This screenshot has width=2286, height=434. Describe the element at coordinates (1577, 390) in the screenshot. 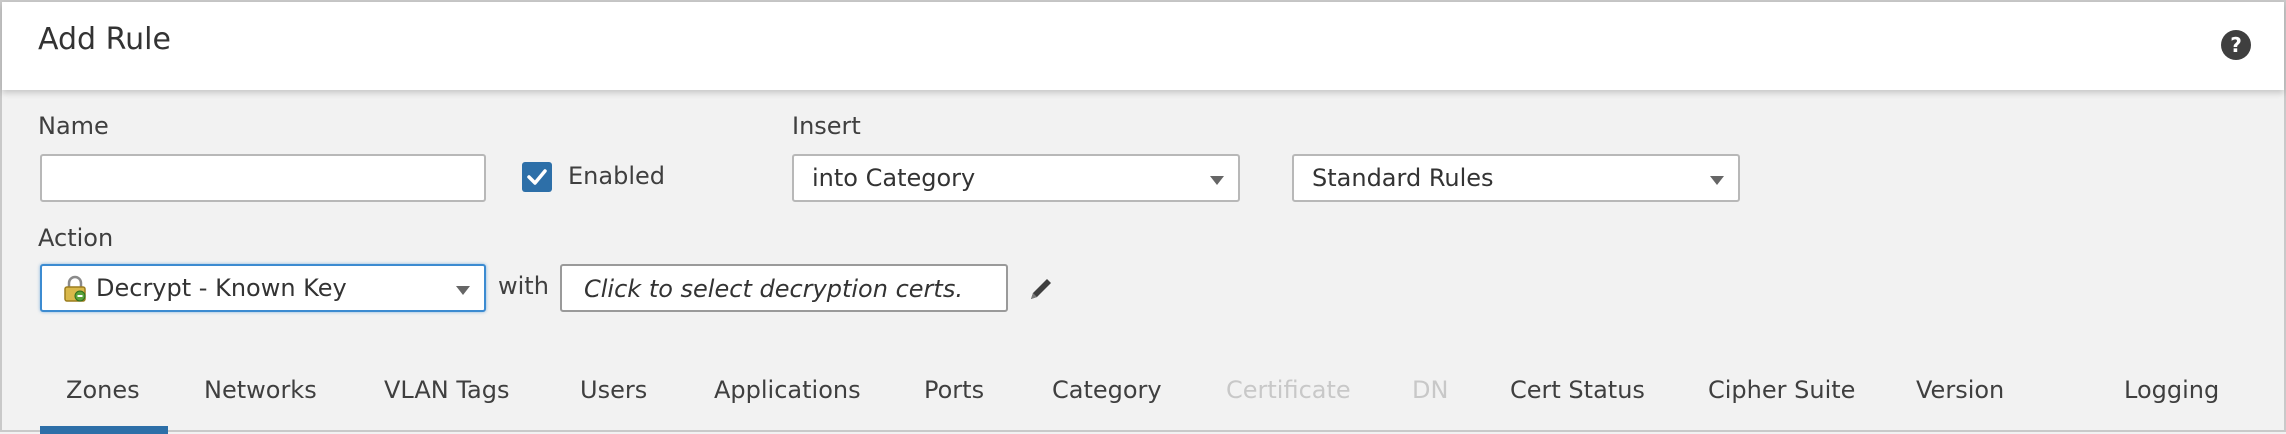

I see `tab-cert-status: Cert Status` at that location.